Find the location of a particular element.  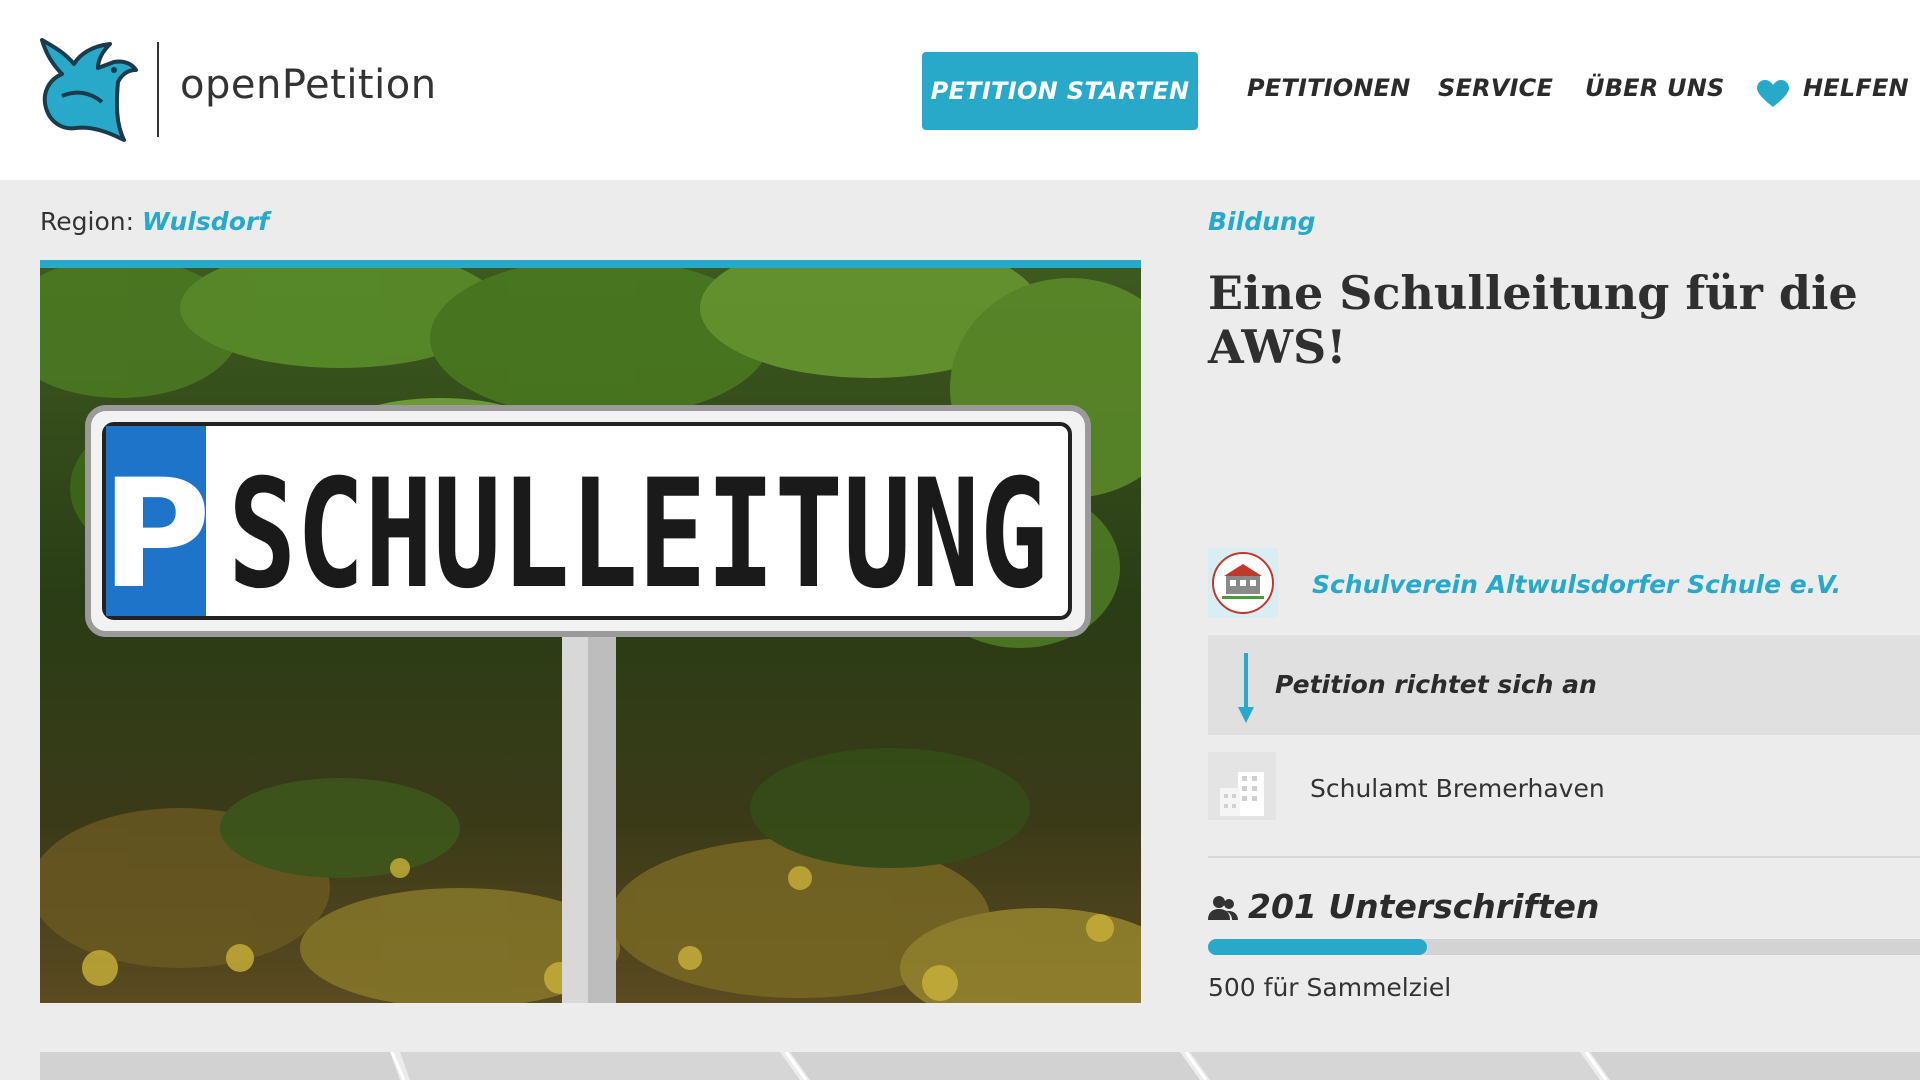

arrow-down-icon is located at coordinates (1246, 688).